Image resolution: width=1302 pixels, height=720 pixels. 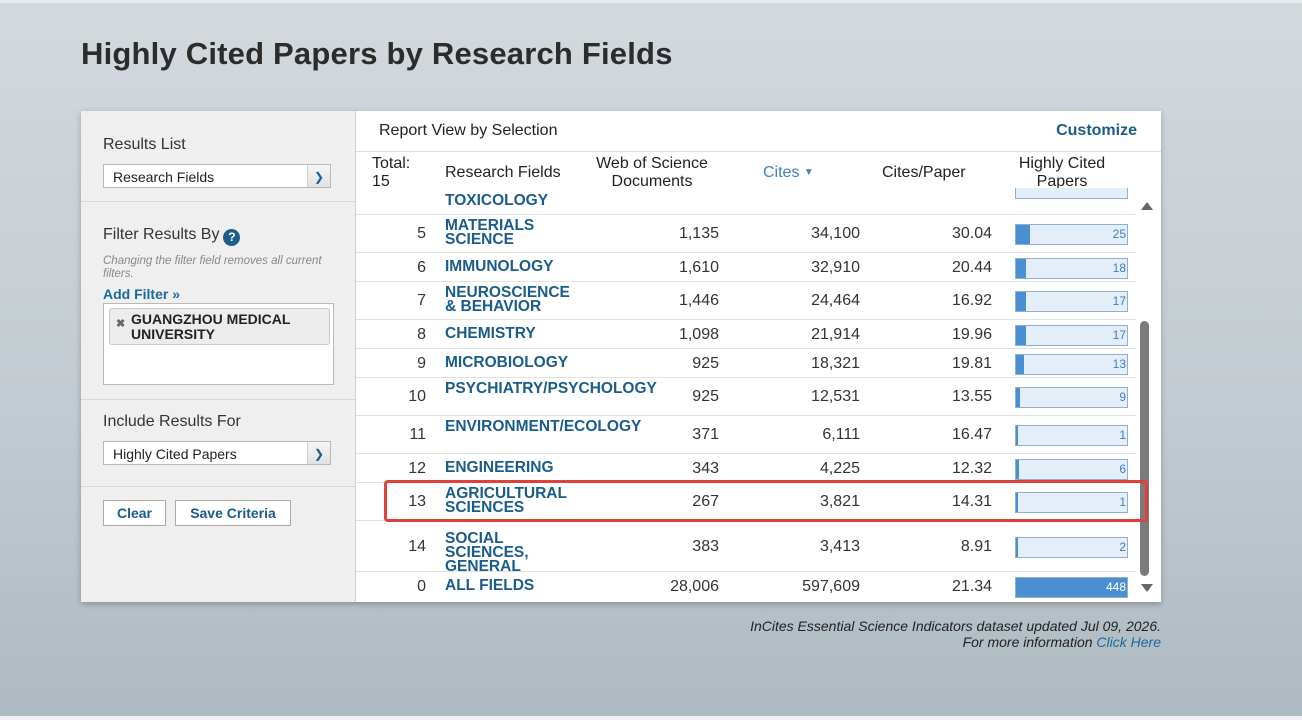 I want to click on hcp-bar: 448, so click(x=1071, y=587).